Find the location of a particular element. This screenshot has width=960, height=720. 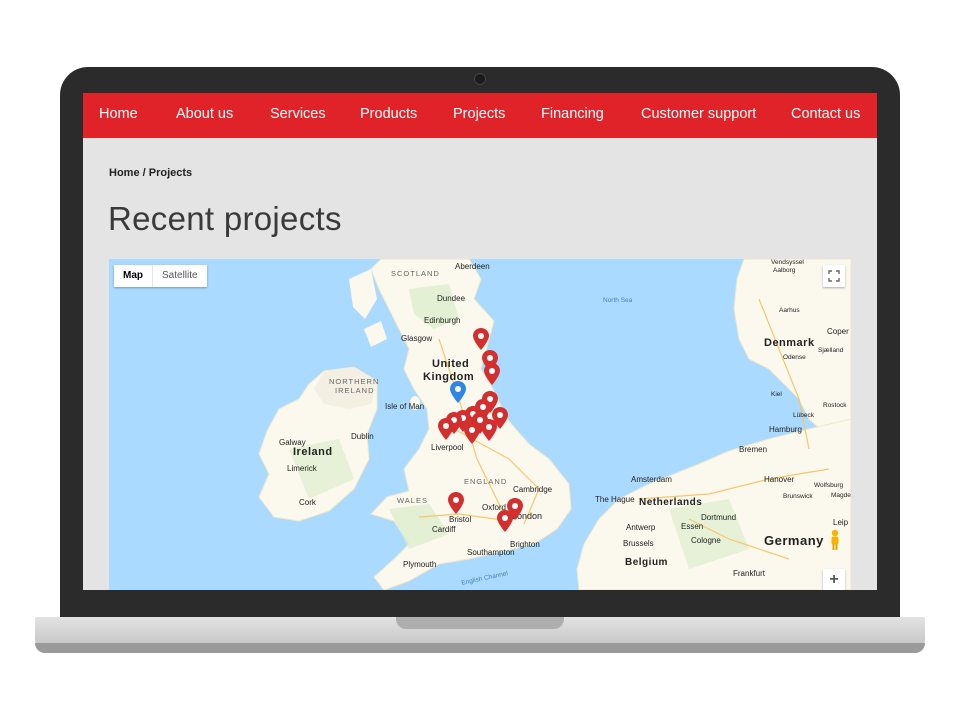

label-plymouth: Plymouth is located at coordinates (420, 564).